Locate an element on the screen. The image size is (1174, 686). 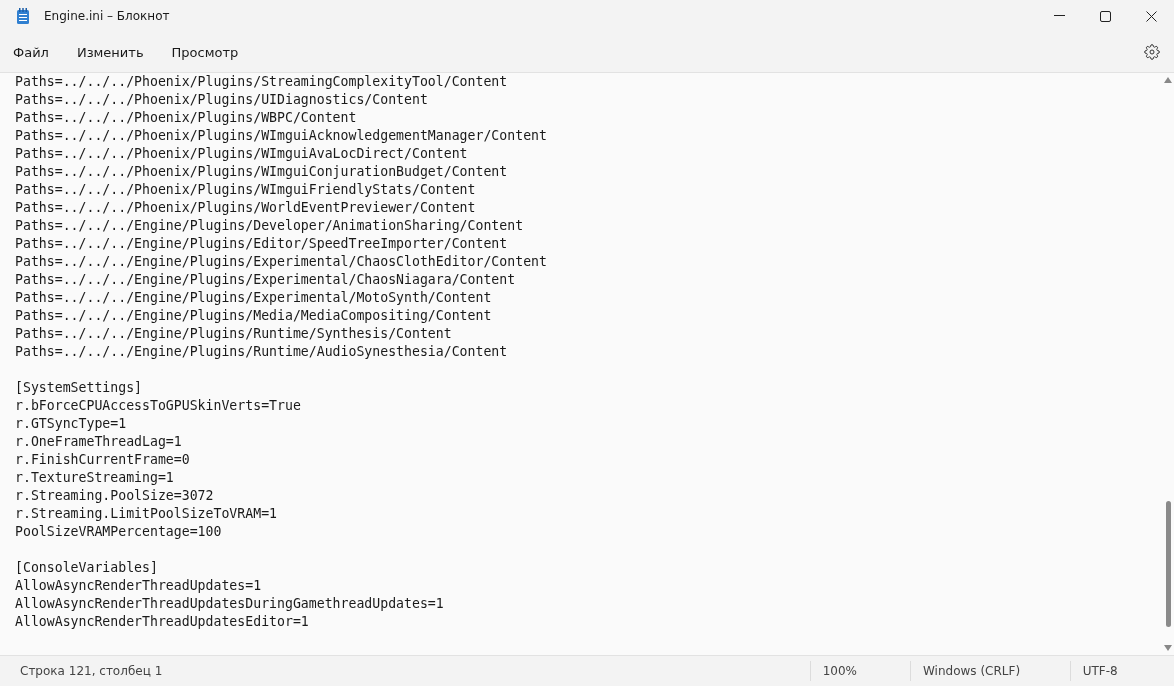
text-line: Paths=../../../Phoenix/Plugins/WImguiFriendlyStats/Content is located at coordinates (246, 190).